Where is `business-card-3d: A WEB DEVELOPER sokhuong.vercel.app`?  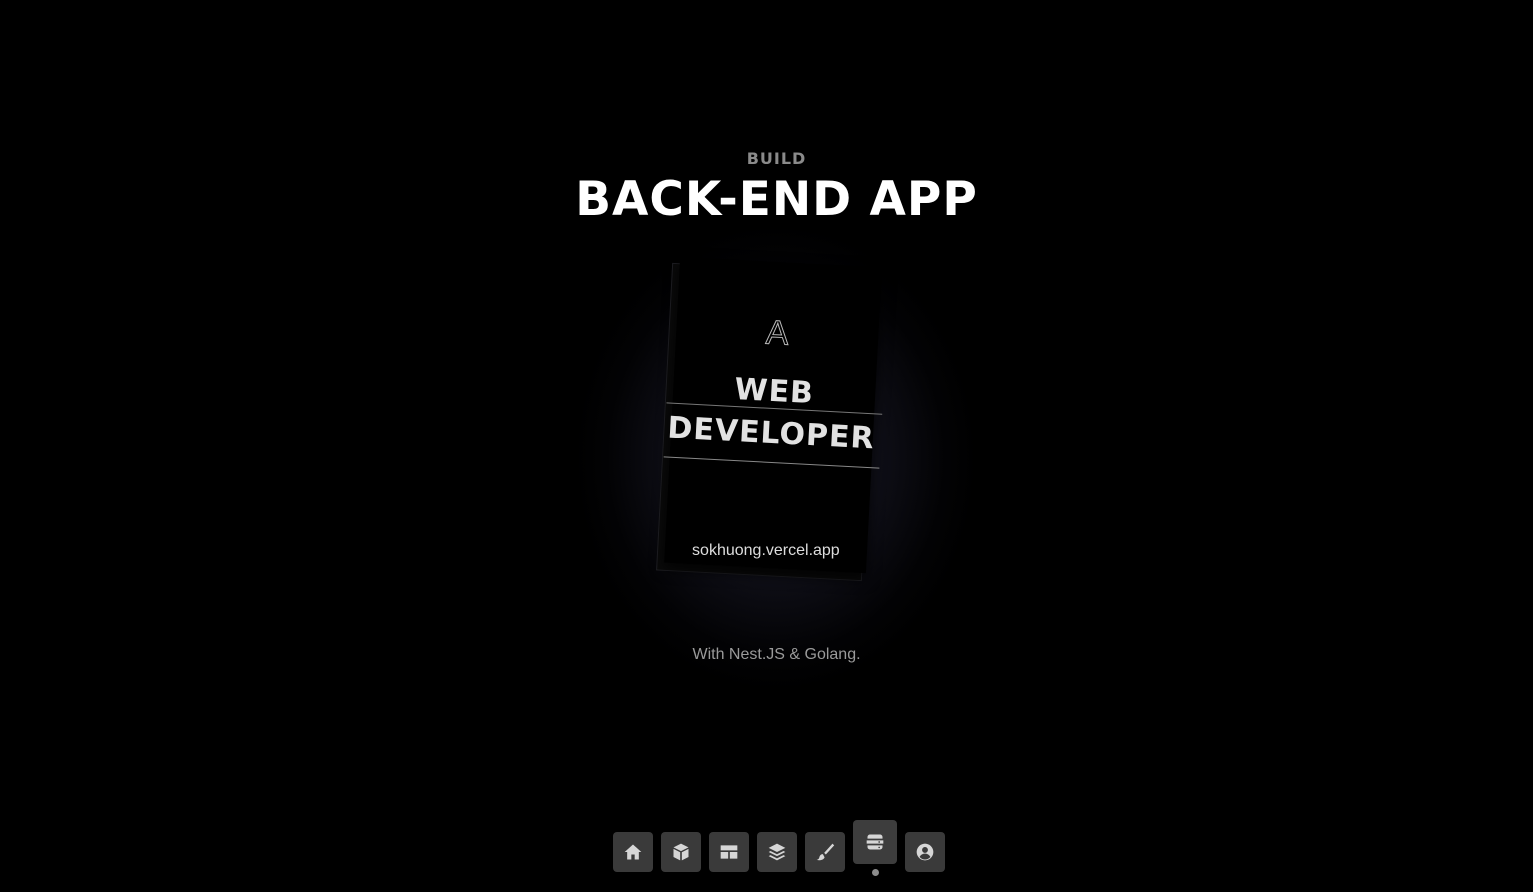
business-card-3d: A WEB DEVELOPER sokhuong.vercel.app is located at coordinates (769, 419).